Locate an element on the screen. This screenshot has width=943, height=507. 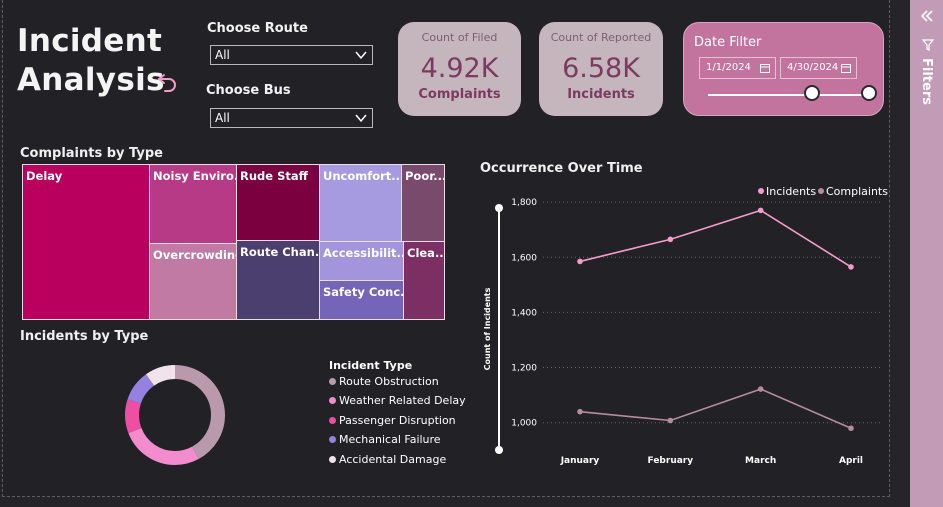
x-tick-label: March is located at coordinates (760, 461).